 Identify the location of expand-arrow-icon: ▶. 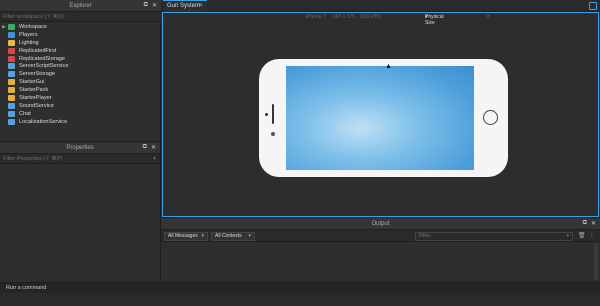
(4, 27).